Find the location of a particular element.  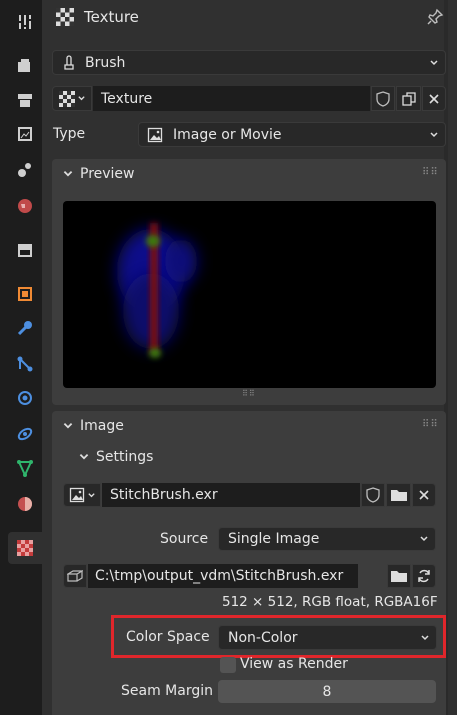

filepath-field: C:\tmp\output_vdm\StitchBrush.exr is located at coordinates (223, 576).